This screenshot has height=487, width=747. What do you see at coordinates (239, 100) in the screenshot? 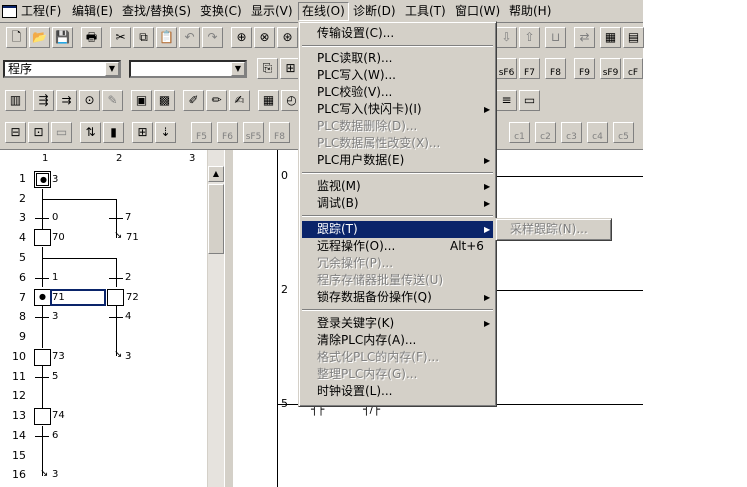
I see `device-comment-icon: ✍` at bounding box center [239, 100].